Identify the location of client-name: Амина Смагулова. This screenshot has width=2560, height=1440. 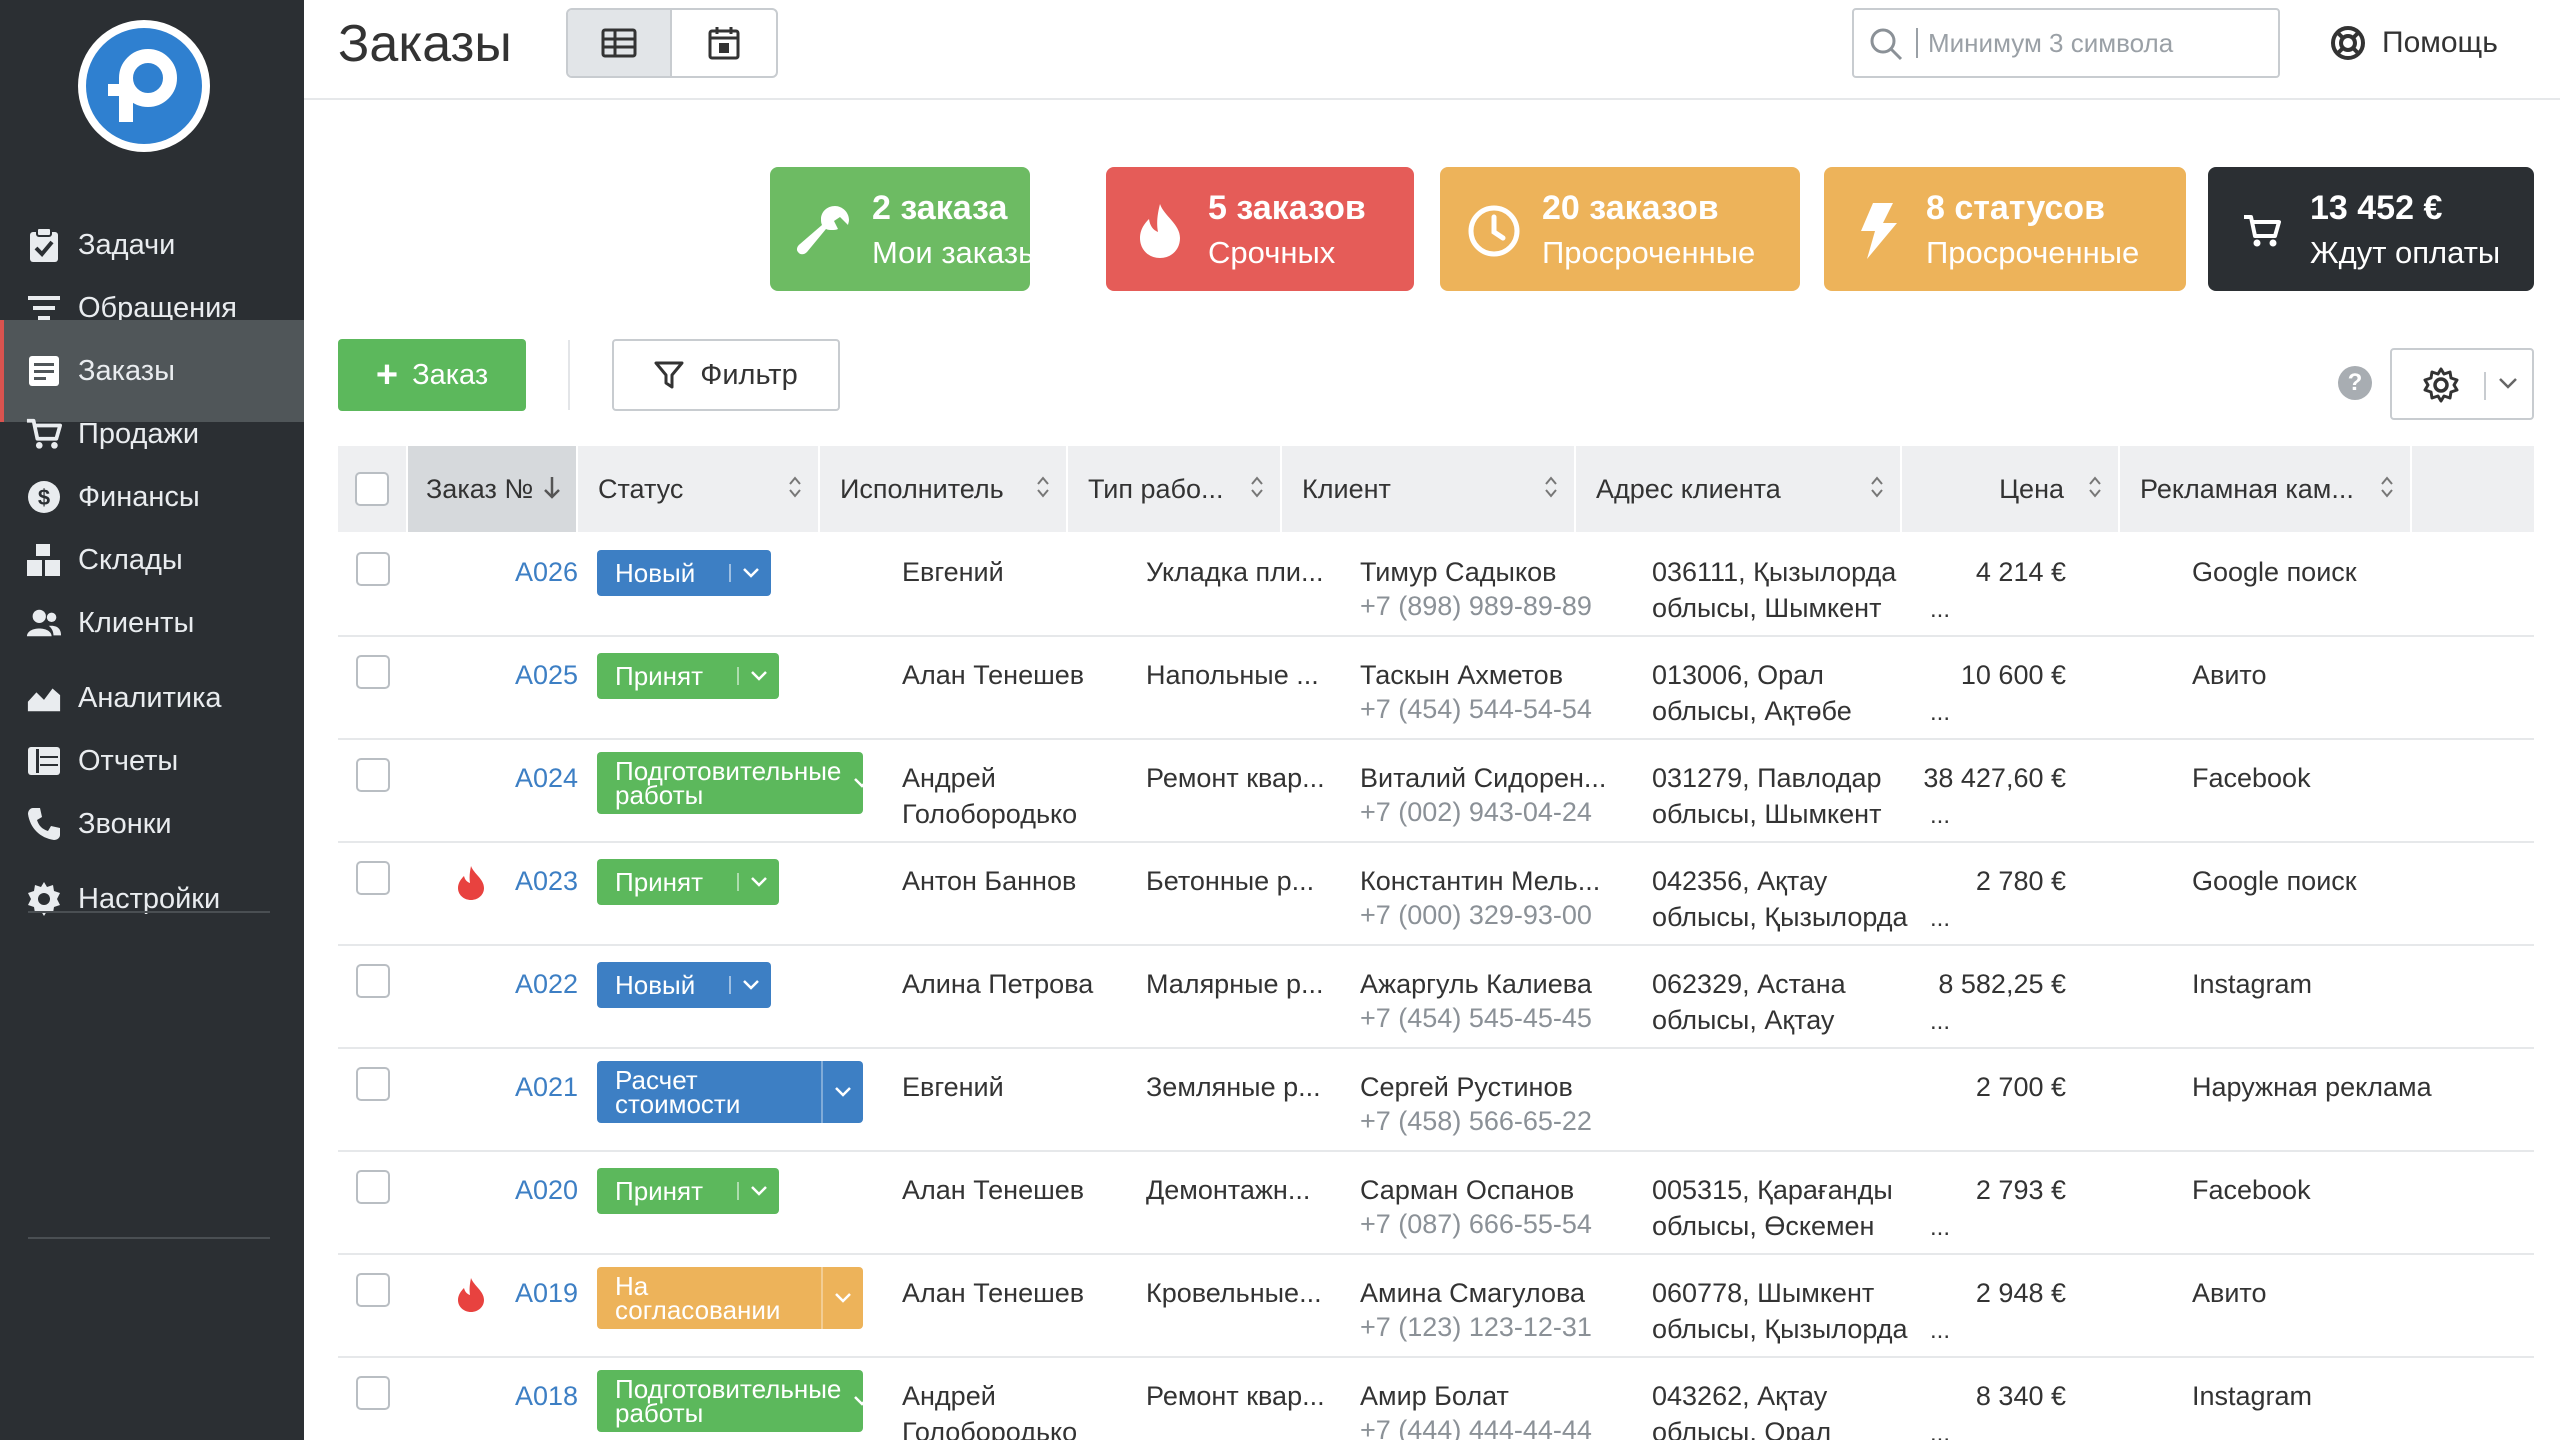
(1472, 1293).